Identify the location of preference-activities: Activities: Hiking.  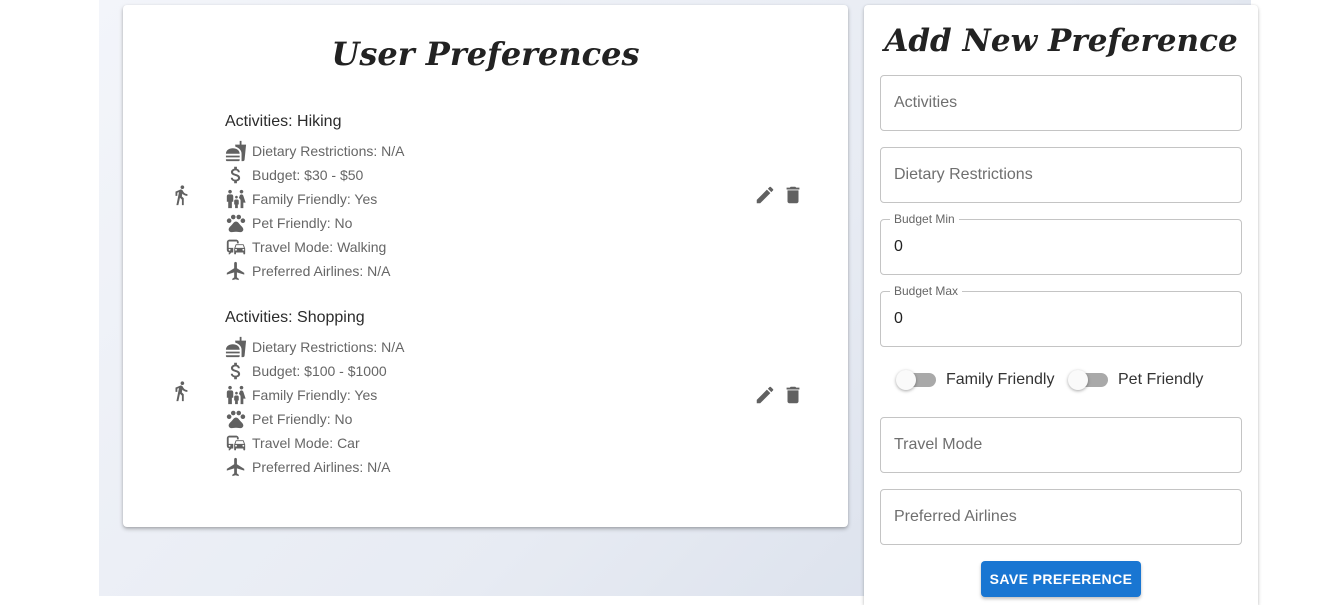
(283, 121).